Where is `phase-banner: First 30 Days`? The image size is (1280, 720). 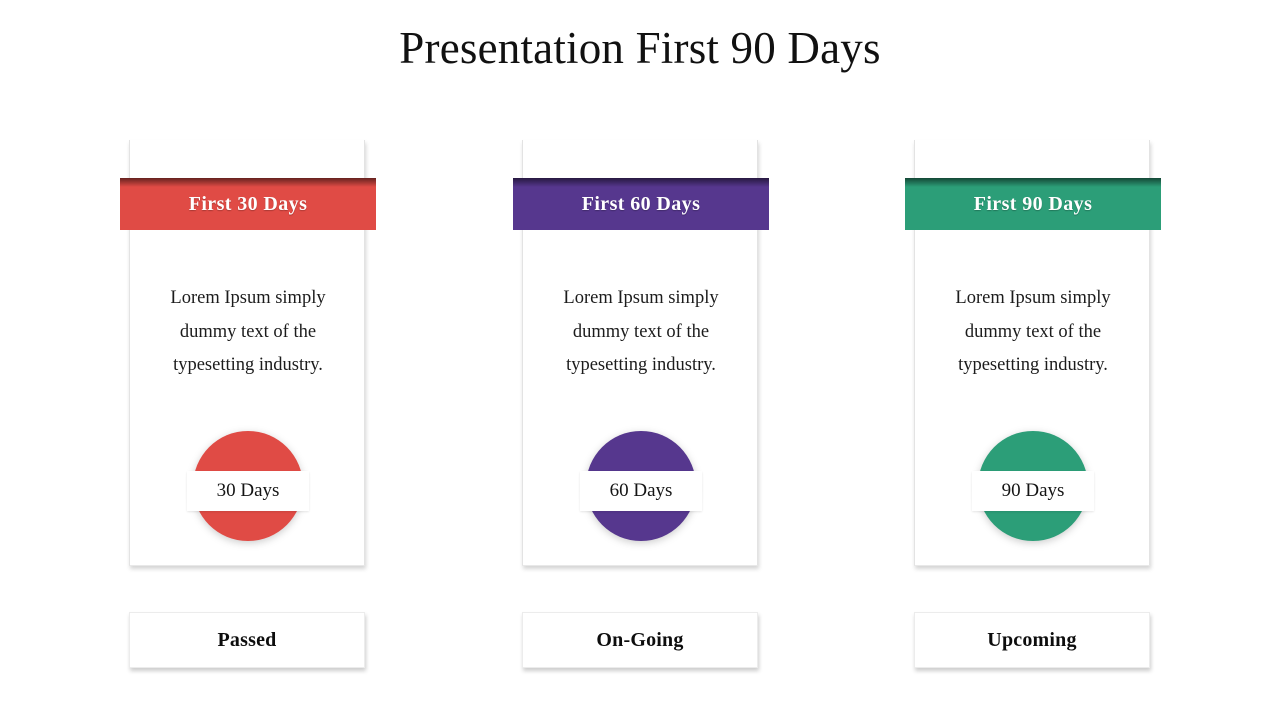
phase-banner: First 30 Days is located at coordinates (248, 204).